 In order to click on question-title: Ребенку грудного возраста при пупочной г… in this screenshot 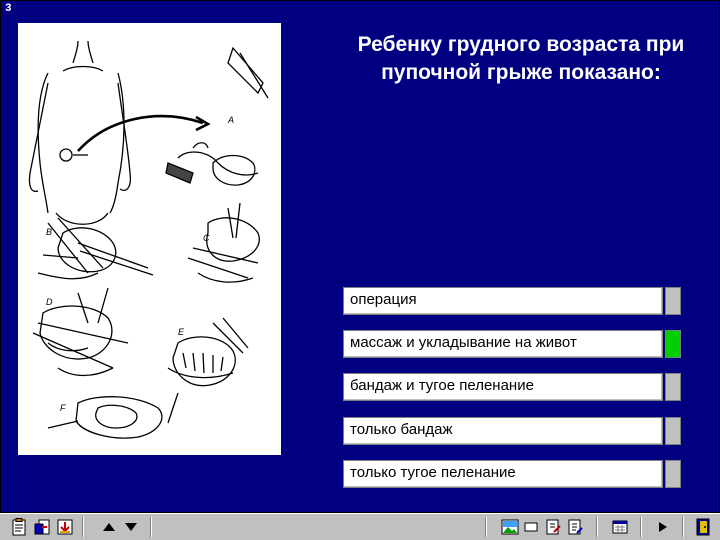, I will do `click(521, 58)`.